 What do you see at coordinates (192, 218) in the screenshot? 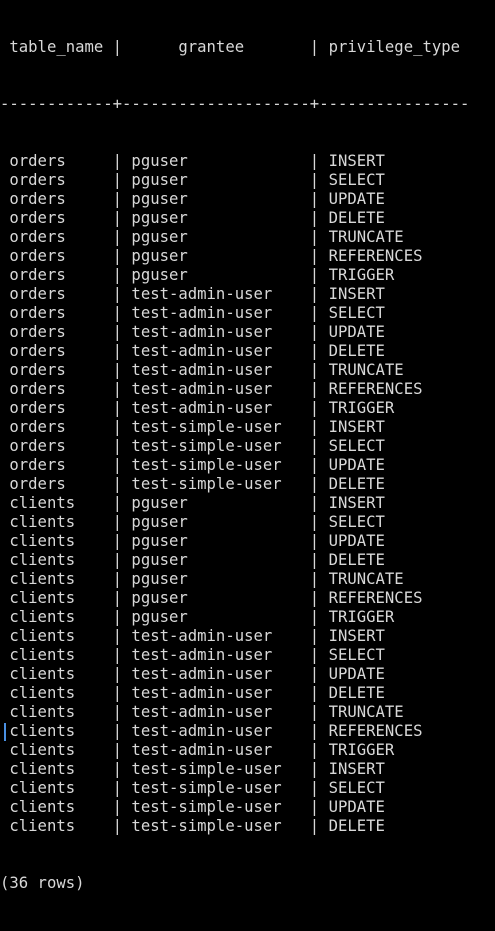
I see `table-row: orders | pguser | DELETE` at bounding box center [192, 218].